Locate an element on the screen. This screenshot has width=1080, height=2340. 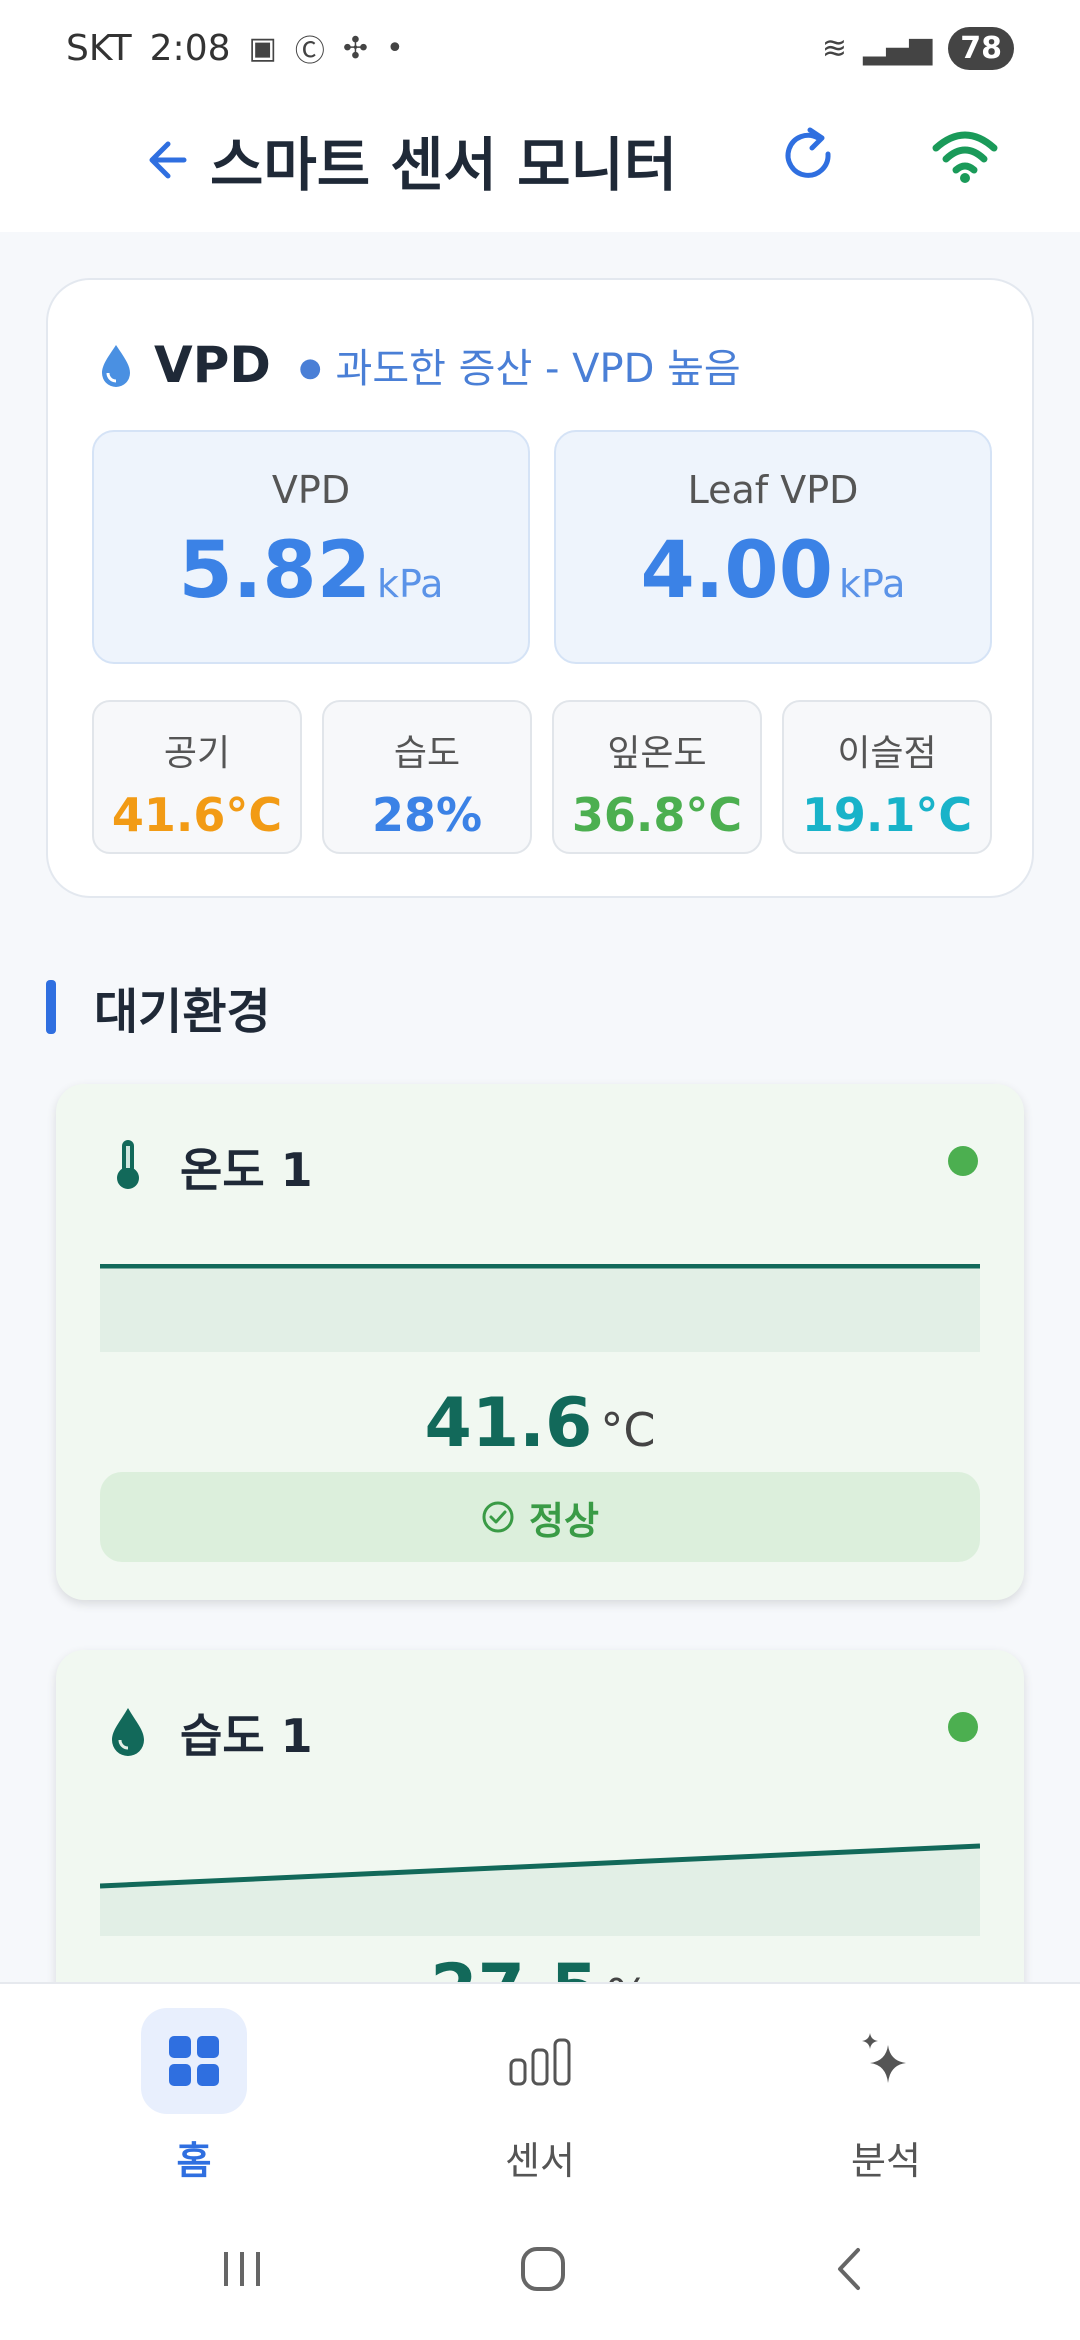
section-title: 대기환경 is located at coordinates (182, 1012).